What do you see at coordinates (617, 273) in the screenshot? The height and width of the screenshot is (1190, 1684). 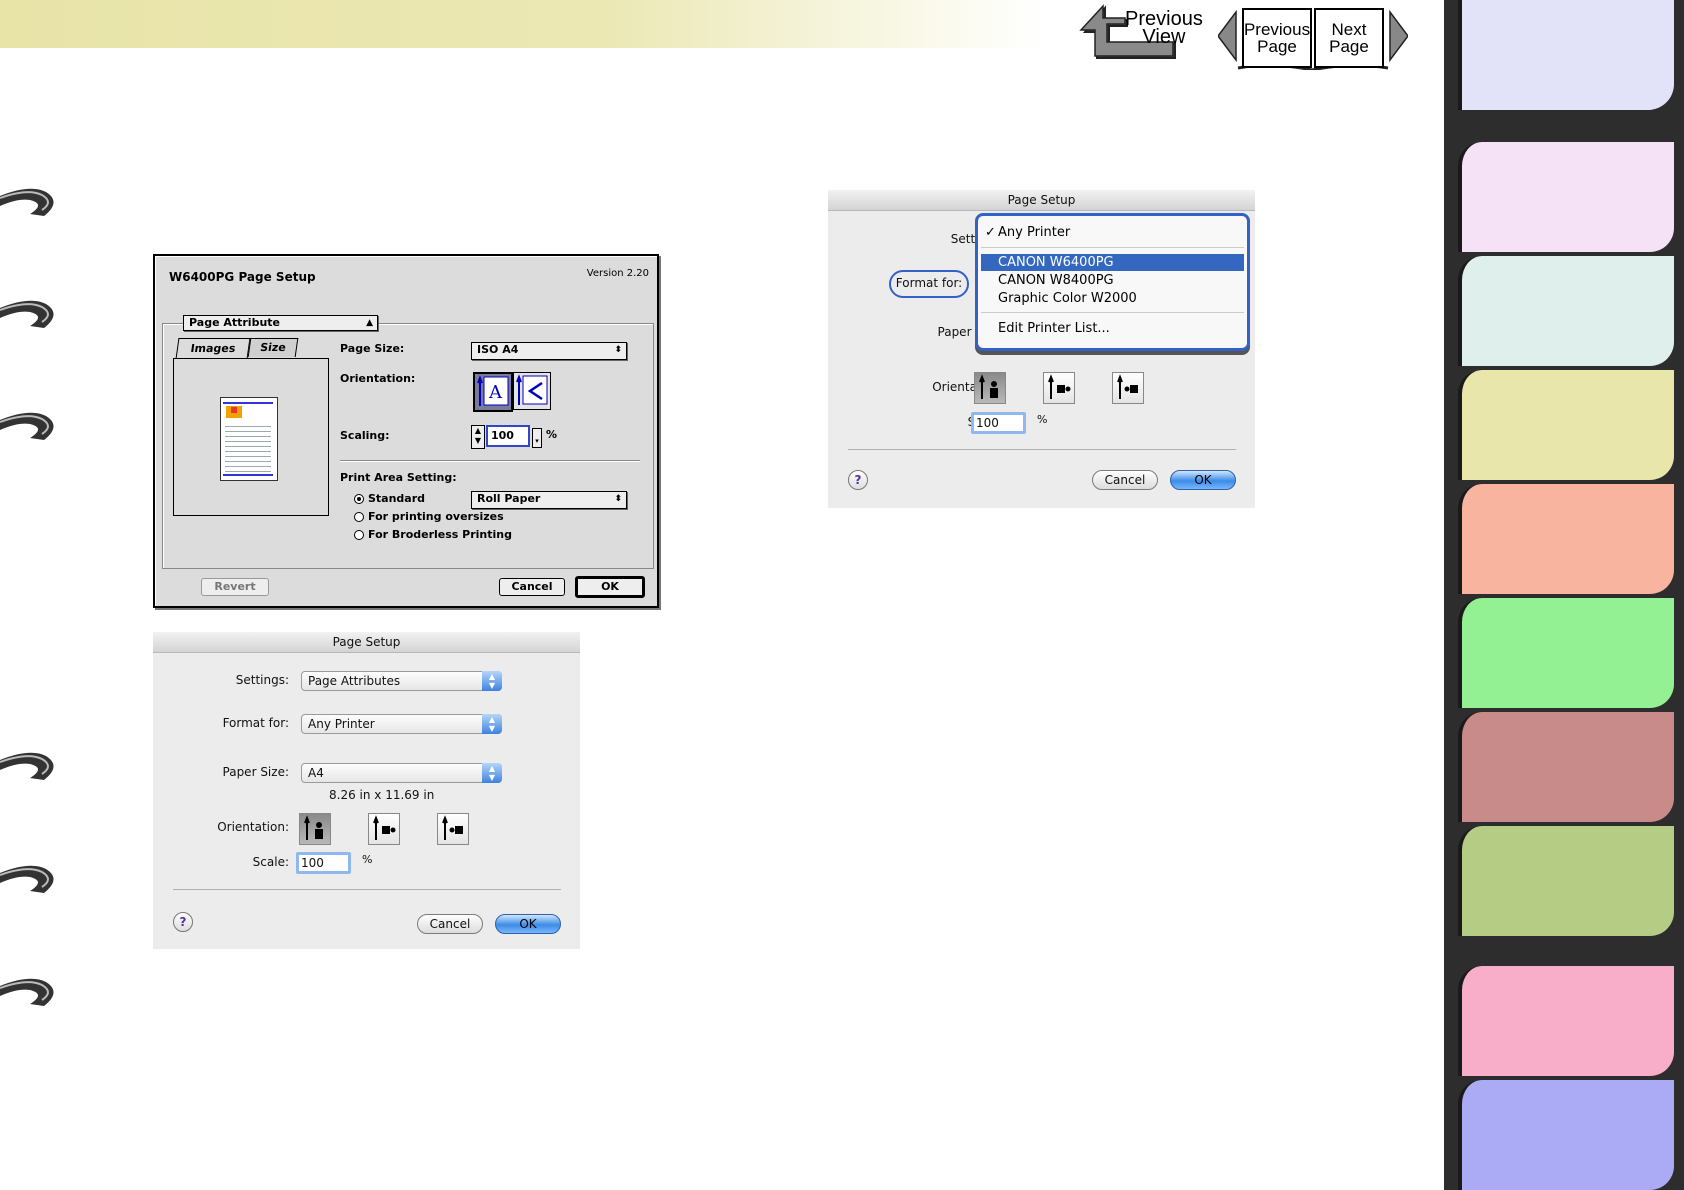 I see `version-label: Version 2.20` at bounding box center [617, 273].